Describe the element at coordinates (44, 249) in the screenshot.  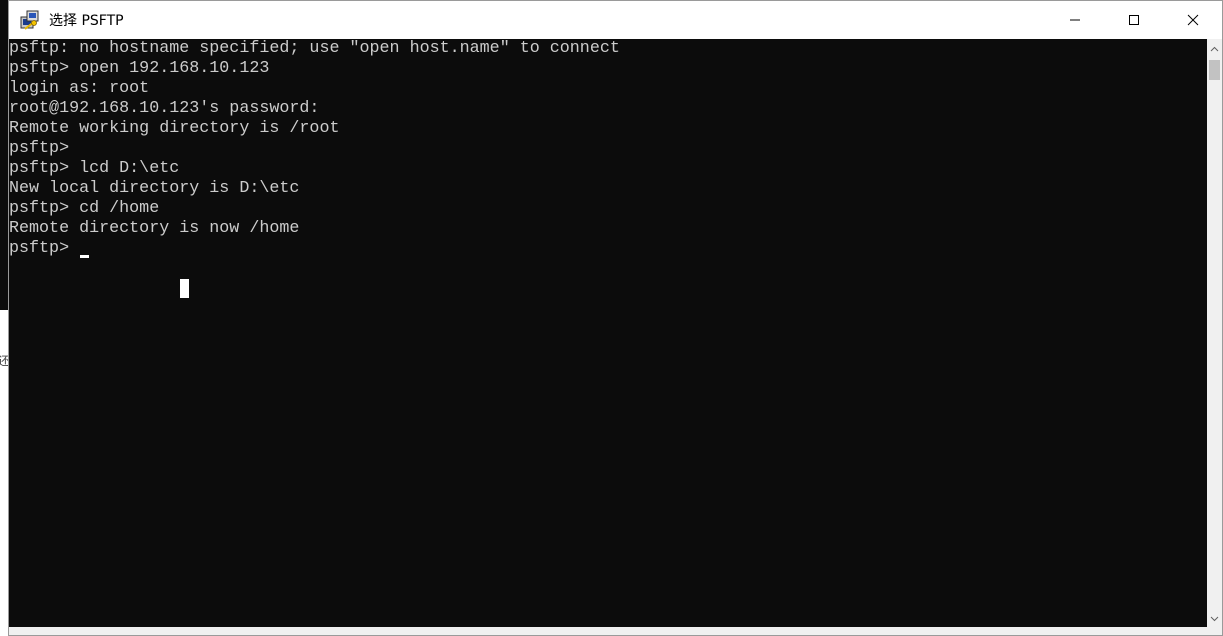
I see `console-prompt-line: psftp>` at that location.